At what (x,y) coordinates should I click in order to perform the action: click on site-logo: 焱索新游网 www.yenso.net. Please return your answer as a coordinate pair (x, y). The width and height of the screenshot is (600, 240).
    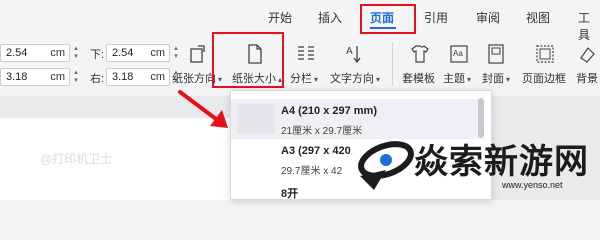
    Looking at the image, I should click on (476, 165).